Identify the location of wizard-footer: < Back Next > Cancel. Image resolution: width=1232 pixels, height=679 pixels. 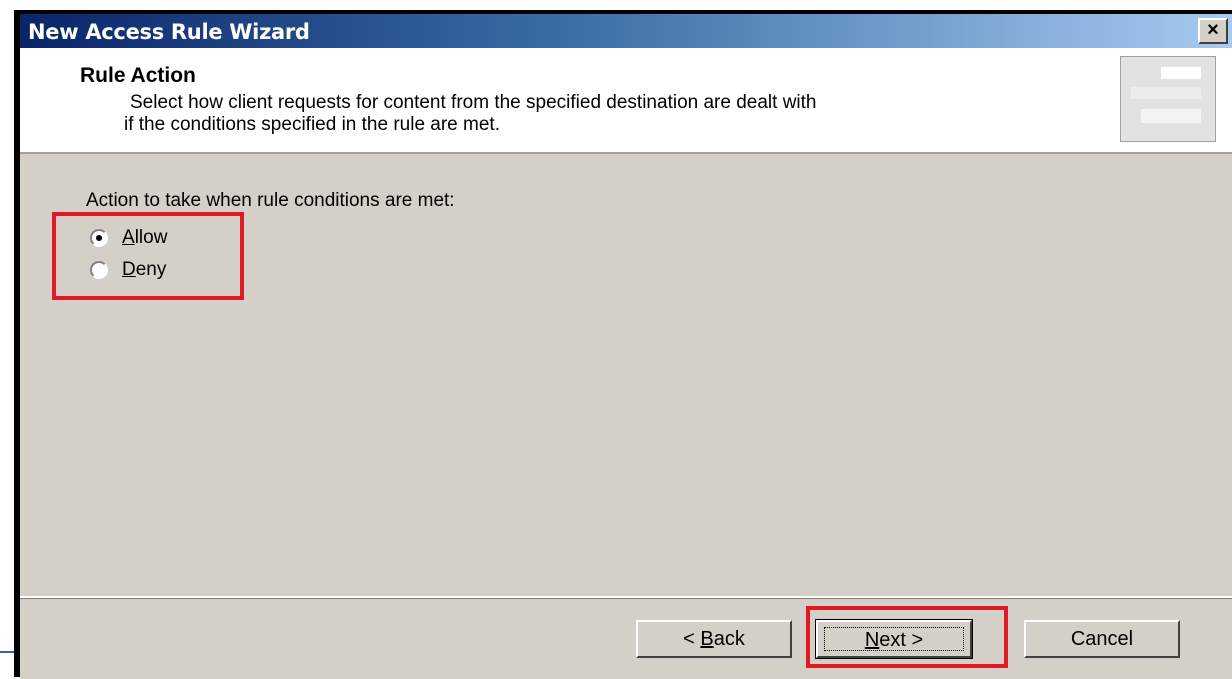
(626, 637).